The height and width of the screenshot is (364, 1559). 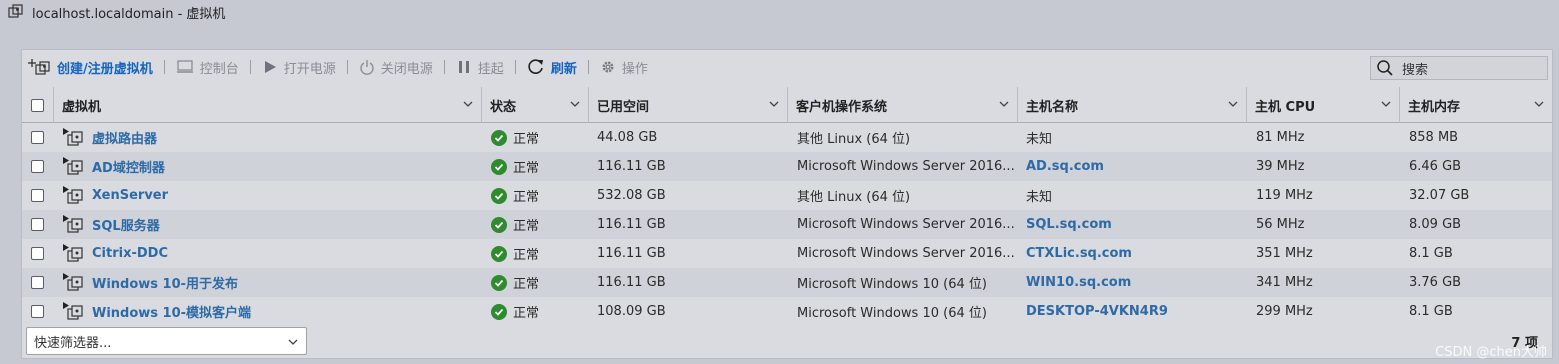 What do you see at coordinates (271, 253) in the screenshot?
I see `vm-name-cell: Citrix-DDC` at bounding box center [271, 253].